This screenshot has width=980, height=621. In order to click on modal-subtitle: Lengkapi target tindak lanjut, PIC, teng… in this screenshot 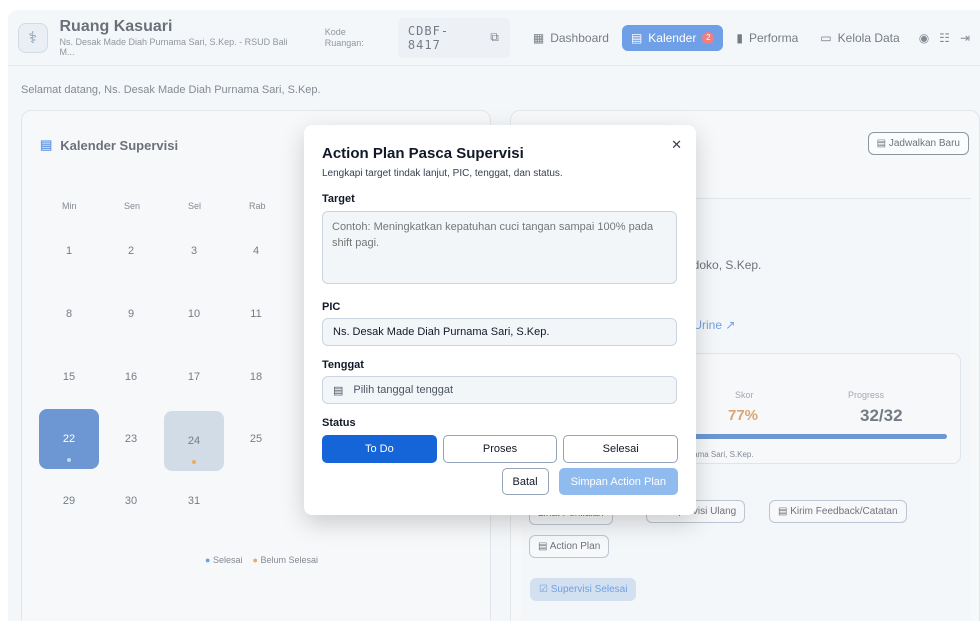, I will do `click(442, 173)`.